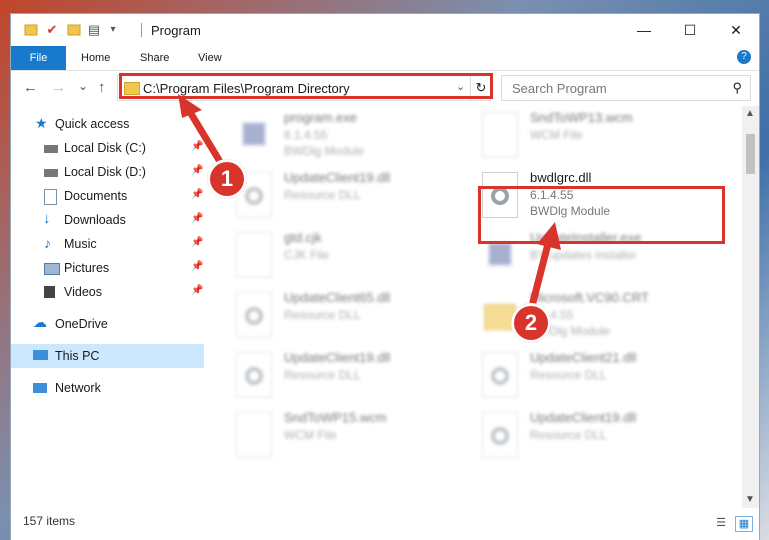  Describe the element at coordinates (227, 179) in the screenshot. I see `callout-1: 1` at that location.